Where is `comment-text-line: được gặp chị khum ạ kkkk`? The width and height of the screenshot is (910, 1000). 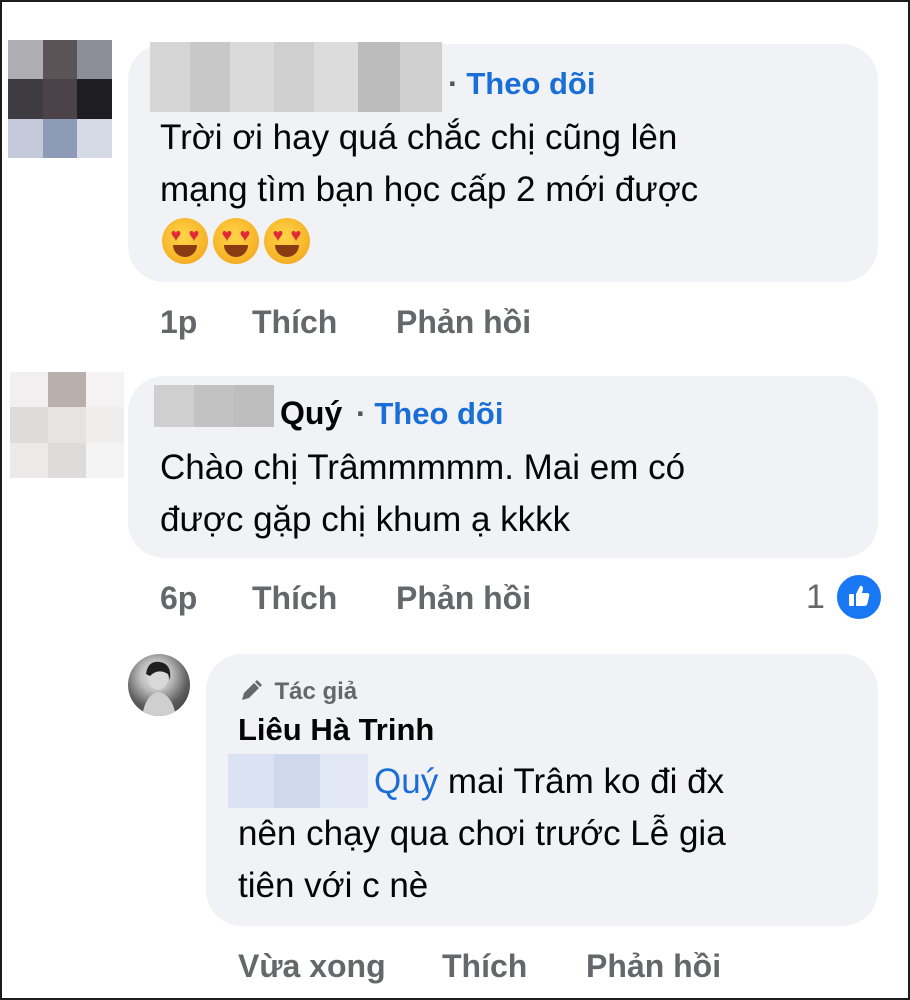 comment-text-line: được gặp chị khum ạ kkkk is located at coordinates (365, 519).